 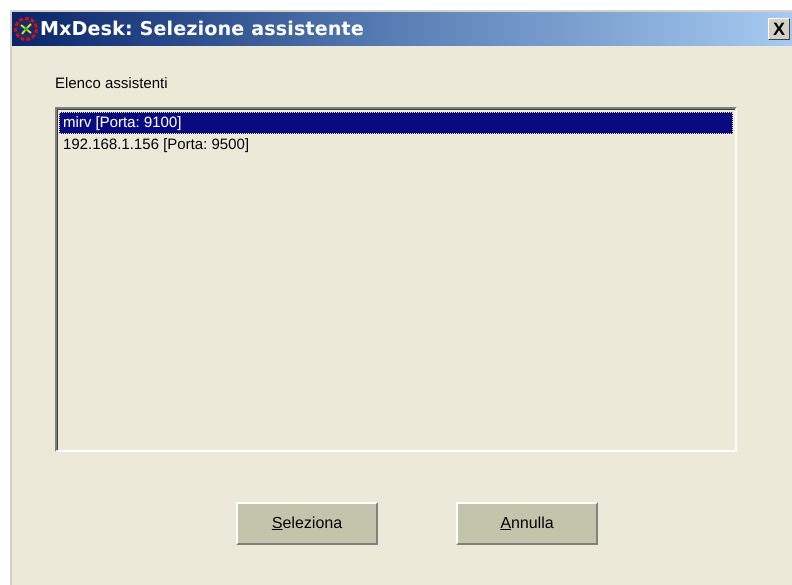 I want to click on cancel-button: Annulla, so click(x=527, y=523).